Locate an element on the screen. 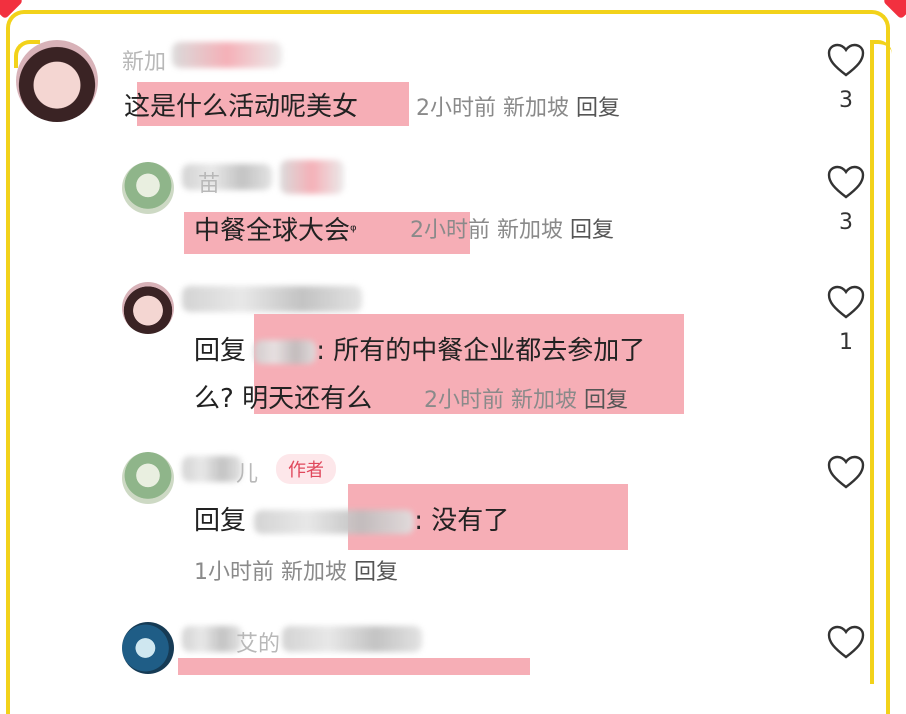 This screenshot has height=714, width=906. username: 儿 is located at coordinates (247, 472).